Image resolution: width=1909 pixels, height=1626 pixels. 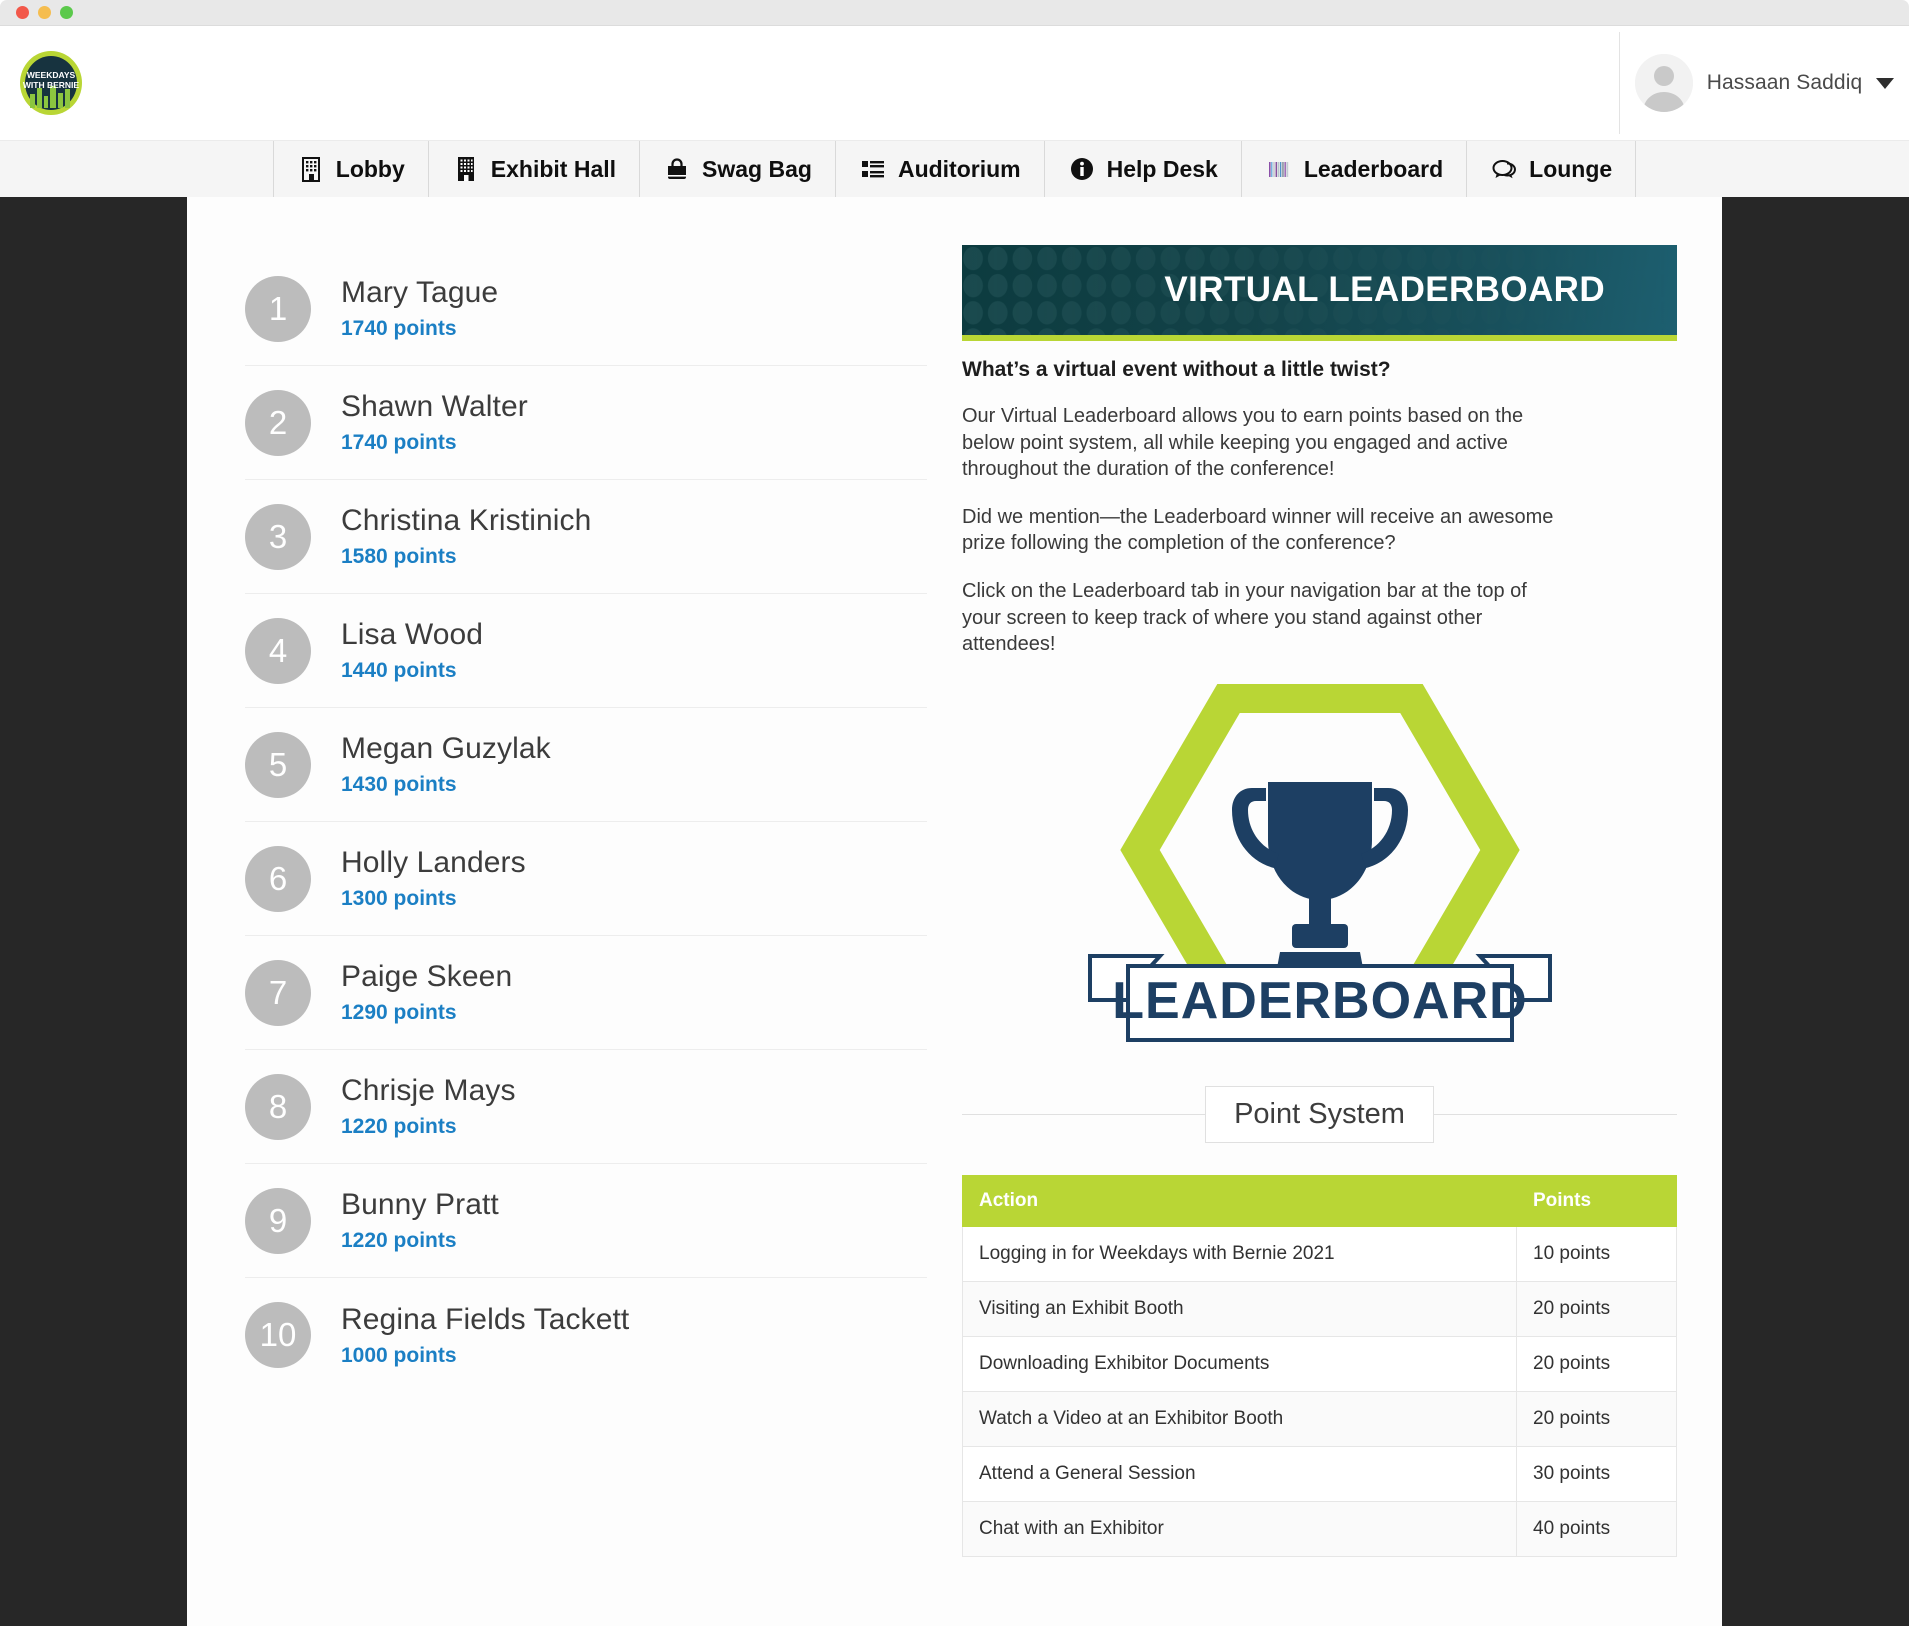 I want to click on rank-badge: 2, so click(x=278, y=422).